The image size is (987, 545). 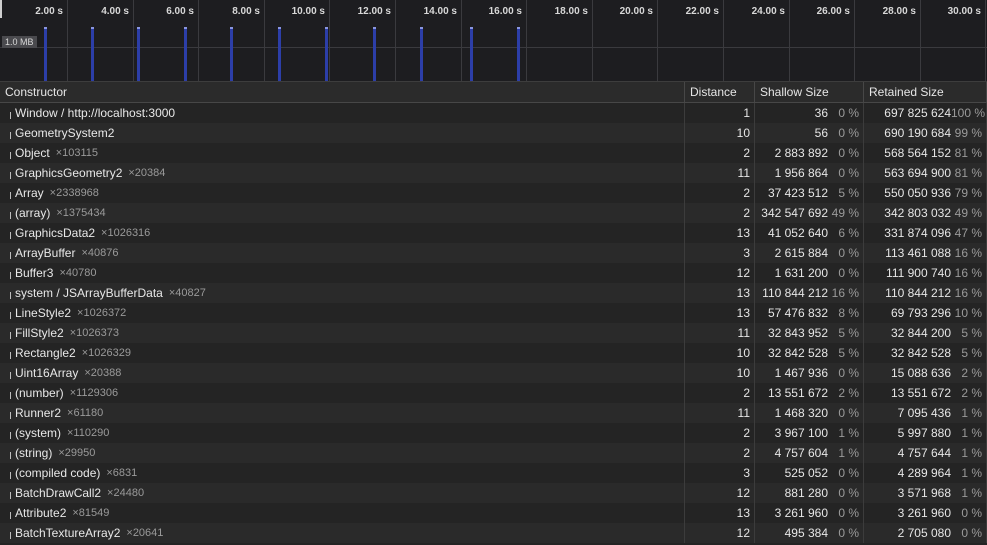 I want to click on table-row: Runner2 ×61180 11 1 468 320 0 % 7 095 436 1 %, so click(x=493, y=413).